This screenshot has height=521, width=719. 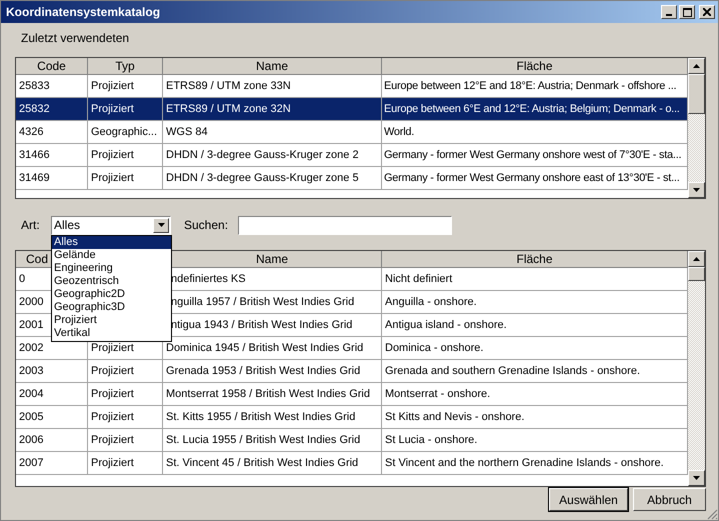 I want to click on table-cell: 2006, so click(x=52, y=440).